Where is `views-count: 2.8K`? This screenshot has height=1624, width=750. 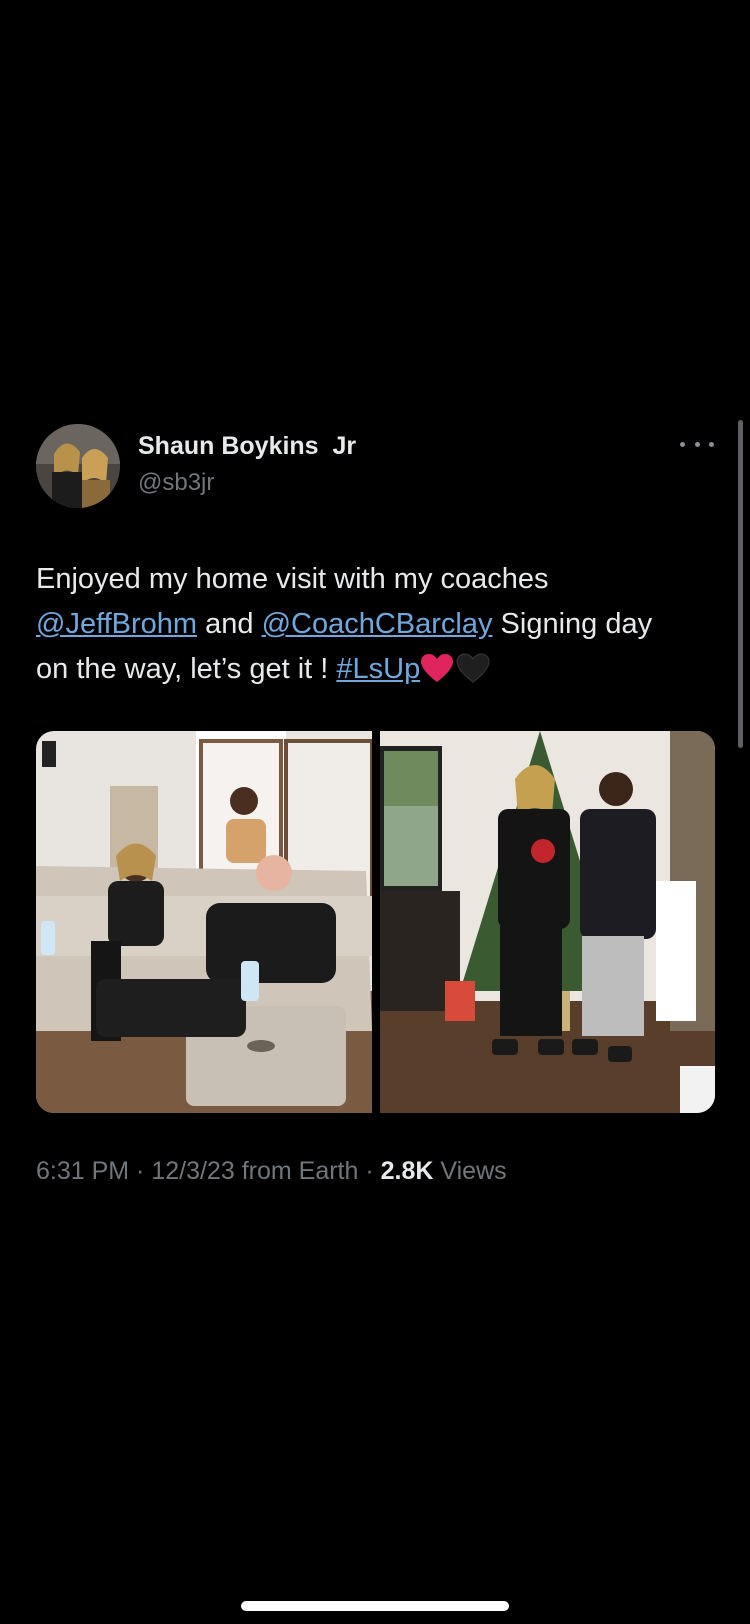
views-count: 2.8K is located at coordinates (407, 1171).